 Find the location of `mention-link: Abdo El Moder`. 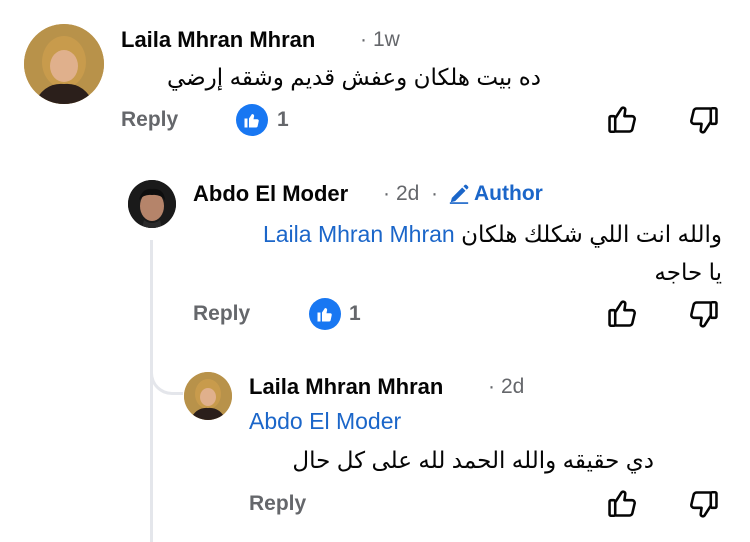

mention-link: Abdo El Moder is located at coordinates (325, 421).